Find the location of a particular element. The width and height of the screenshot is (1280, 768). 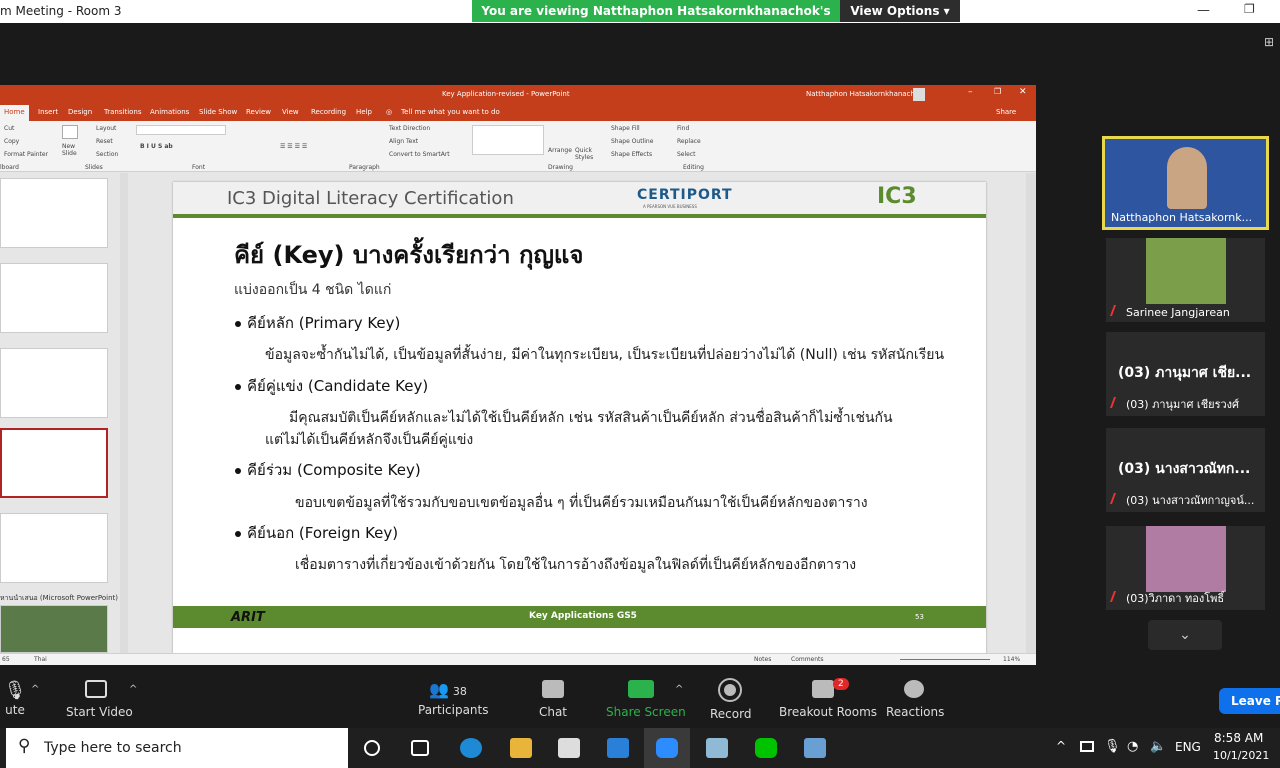

align-text-button: Align Text is located at coordinates (403, 141).